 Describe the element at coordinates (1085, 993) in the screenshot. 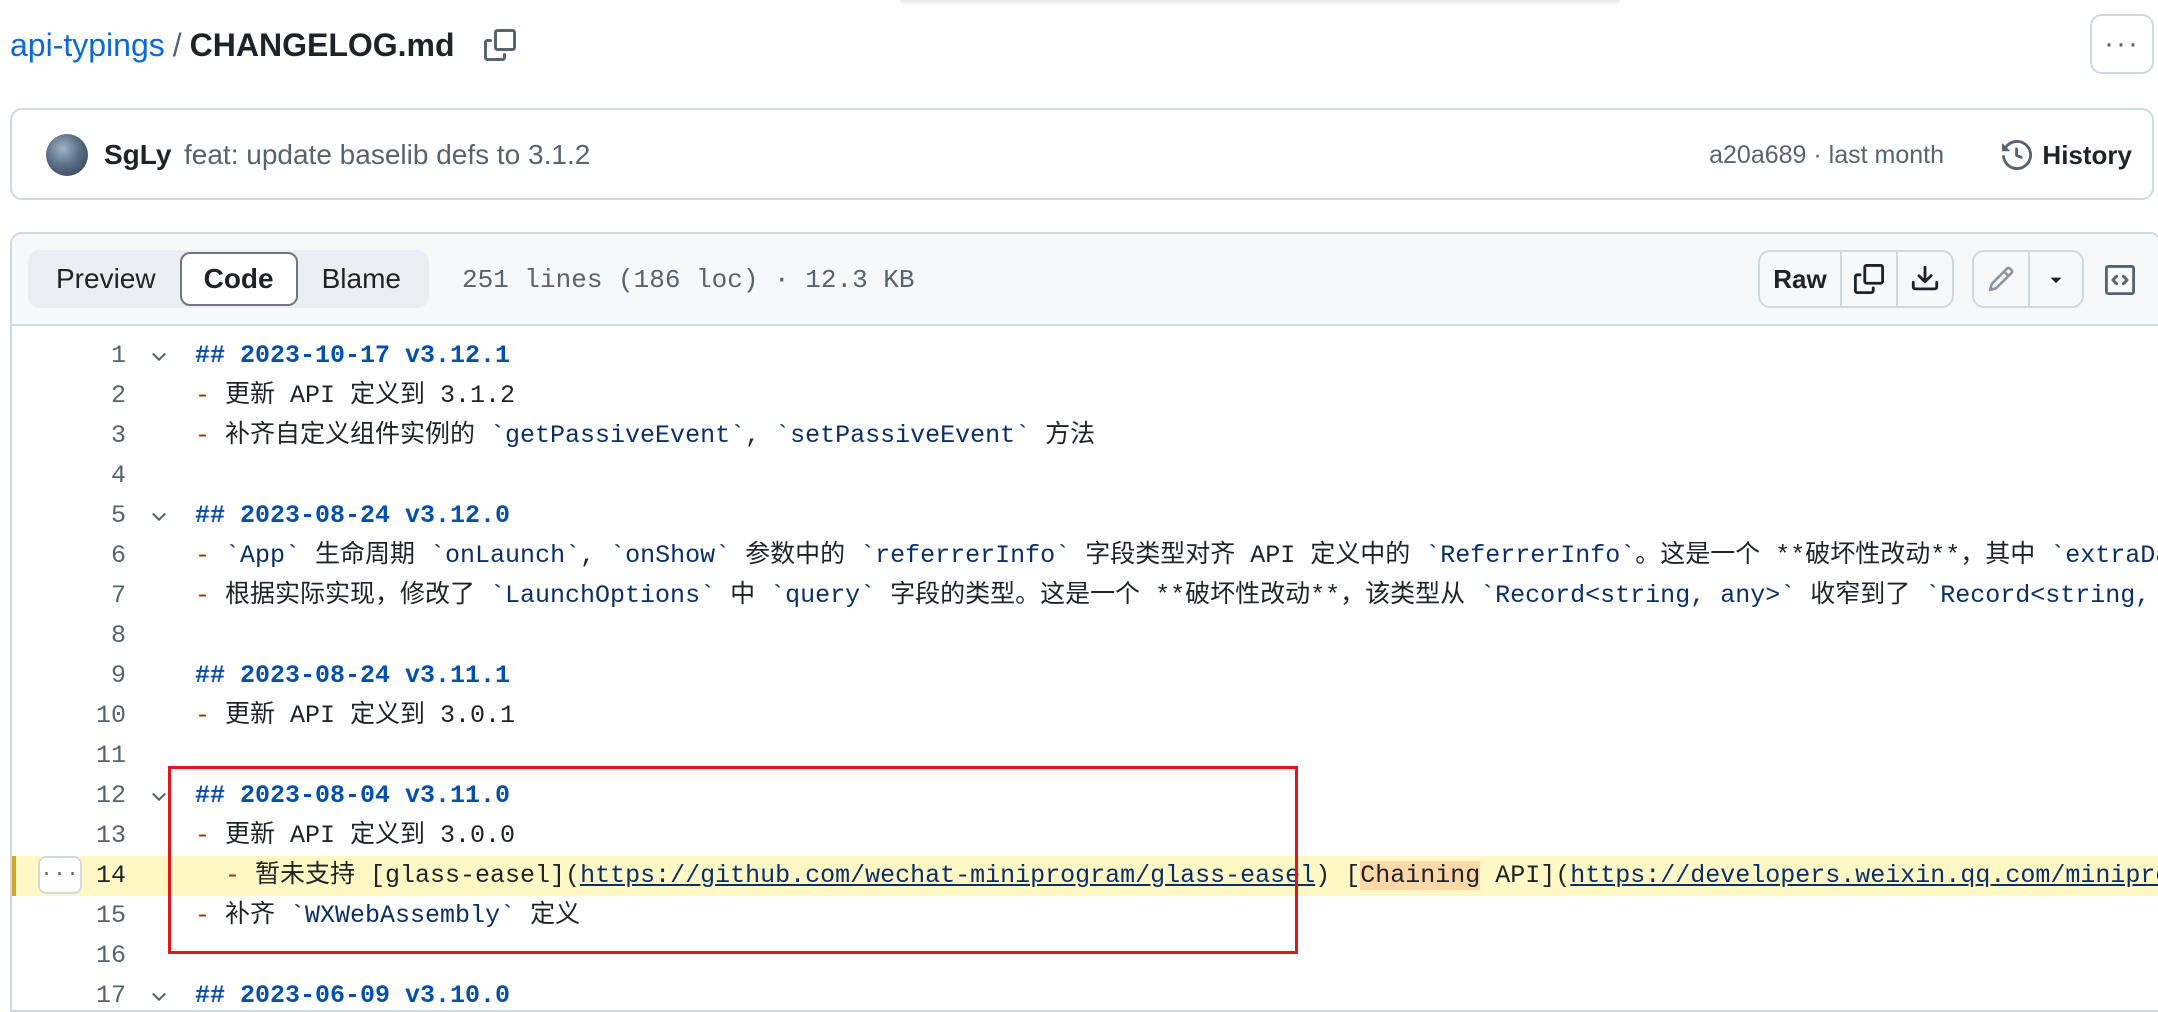

I see `code-line: 17 ## 2023-06-09 v3.10.0` at that location.